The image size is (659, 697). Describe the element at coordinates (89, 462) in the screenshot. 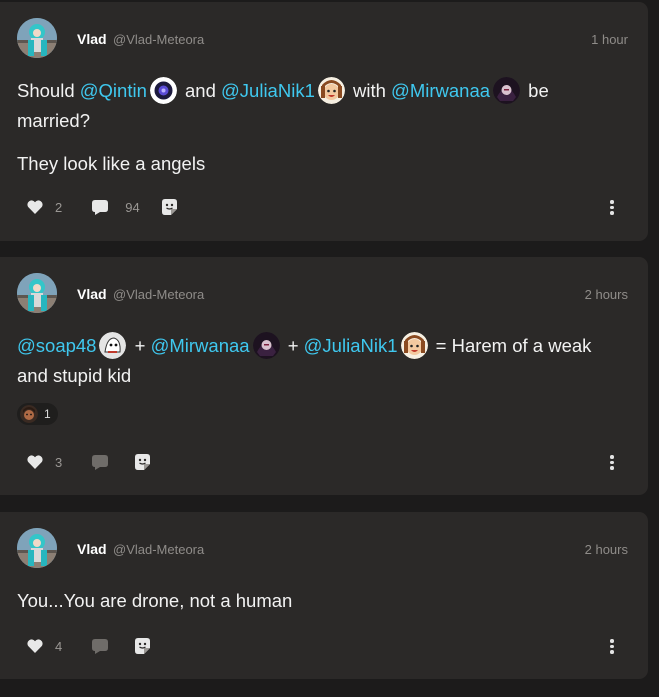

I see `post-actions: 3` at that location.